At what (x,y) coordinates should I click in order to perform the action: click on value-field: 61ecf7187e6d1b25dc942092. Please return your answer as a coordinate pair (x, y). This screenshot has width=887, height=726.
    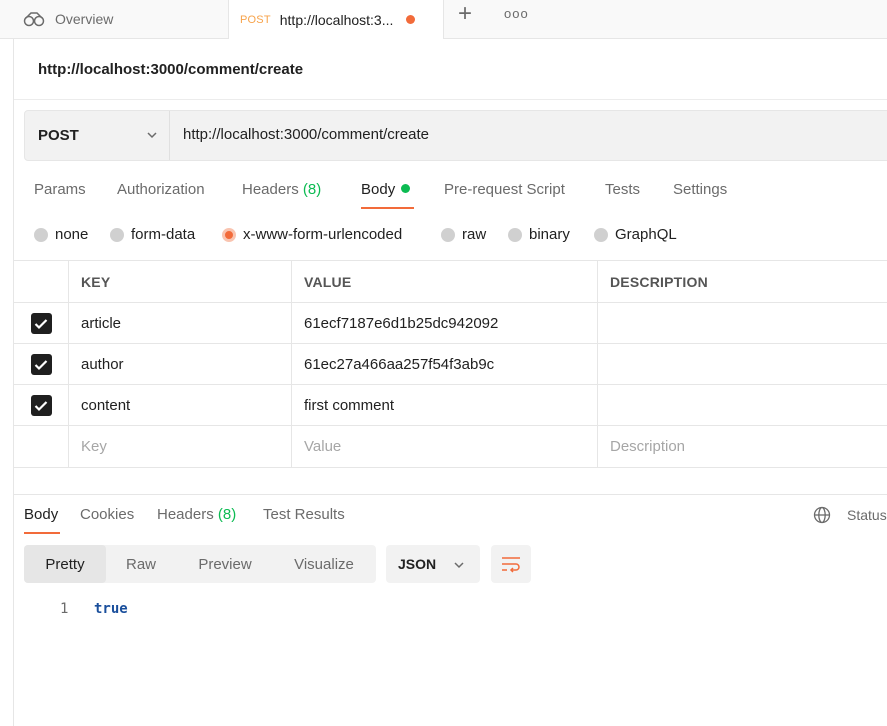
    Looking at the image, I should click on (445, 323).